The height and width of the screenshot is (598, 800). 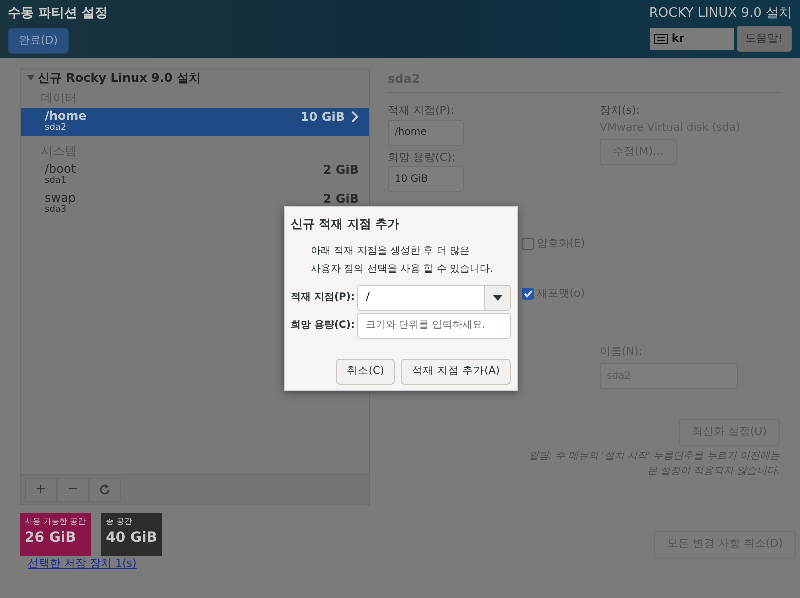 I want to click on capacity-input: 크기와 단위를 입력하세요., so click(x=434, y=325).